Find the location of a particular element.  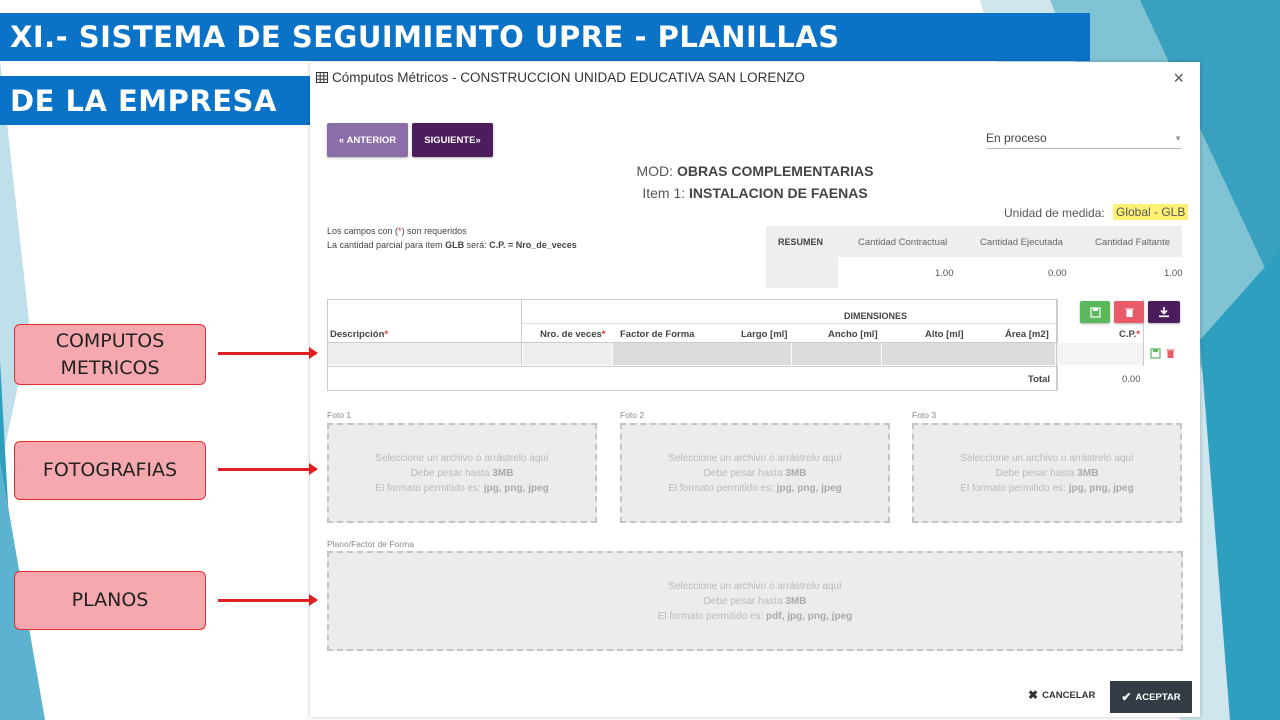

col-area: Área [m2] is located at coordinates (1027, 334).